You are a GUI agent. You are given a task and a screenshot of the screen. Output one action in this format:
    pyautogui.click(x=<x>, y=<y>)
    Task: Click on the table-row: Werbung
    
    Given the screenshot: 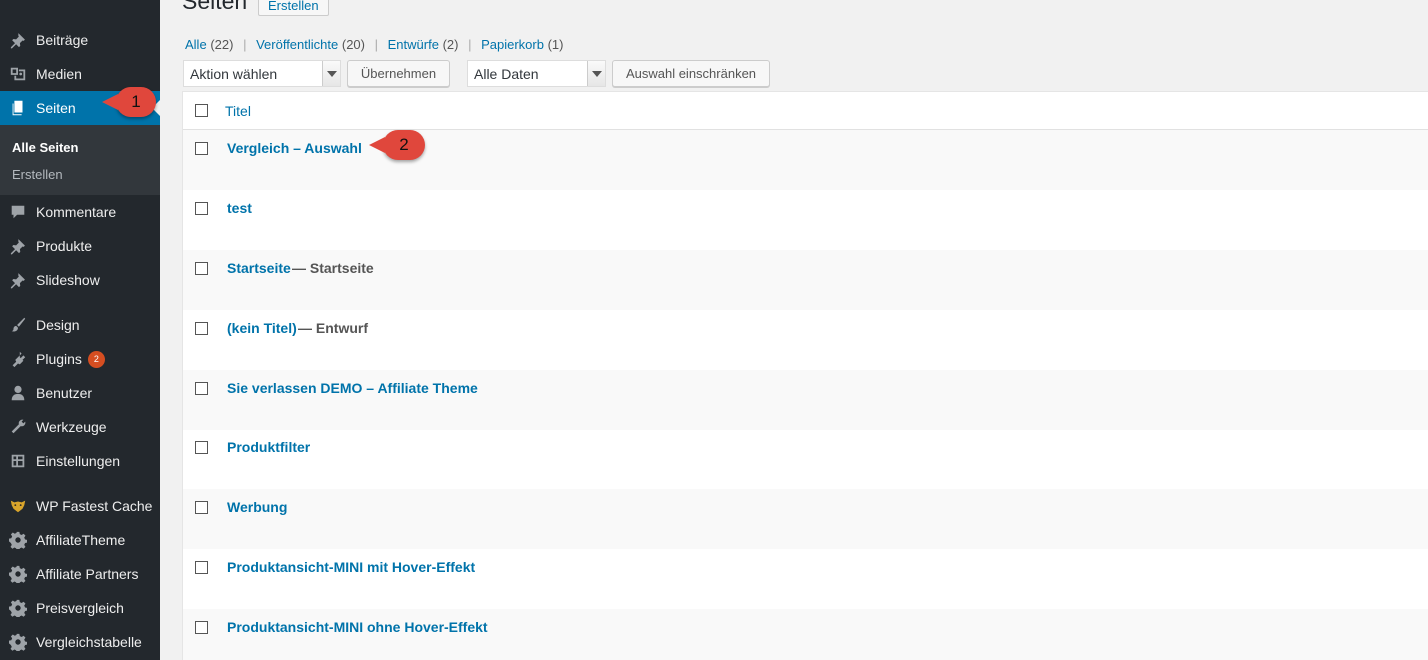 What is the action you would take?
    pyautogui.click(x=805, y=519)
    